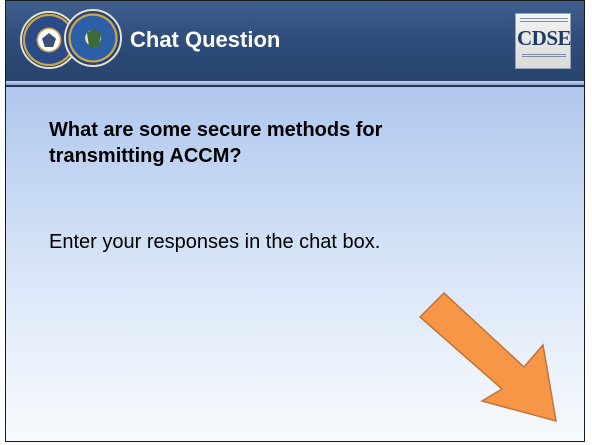  I want to click on dss-seal-icon, so click(93, 38).